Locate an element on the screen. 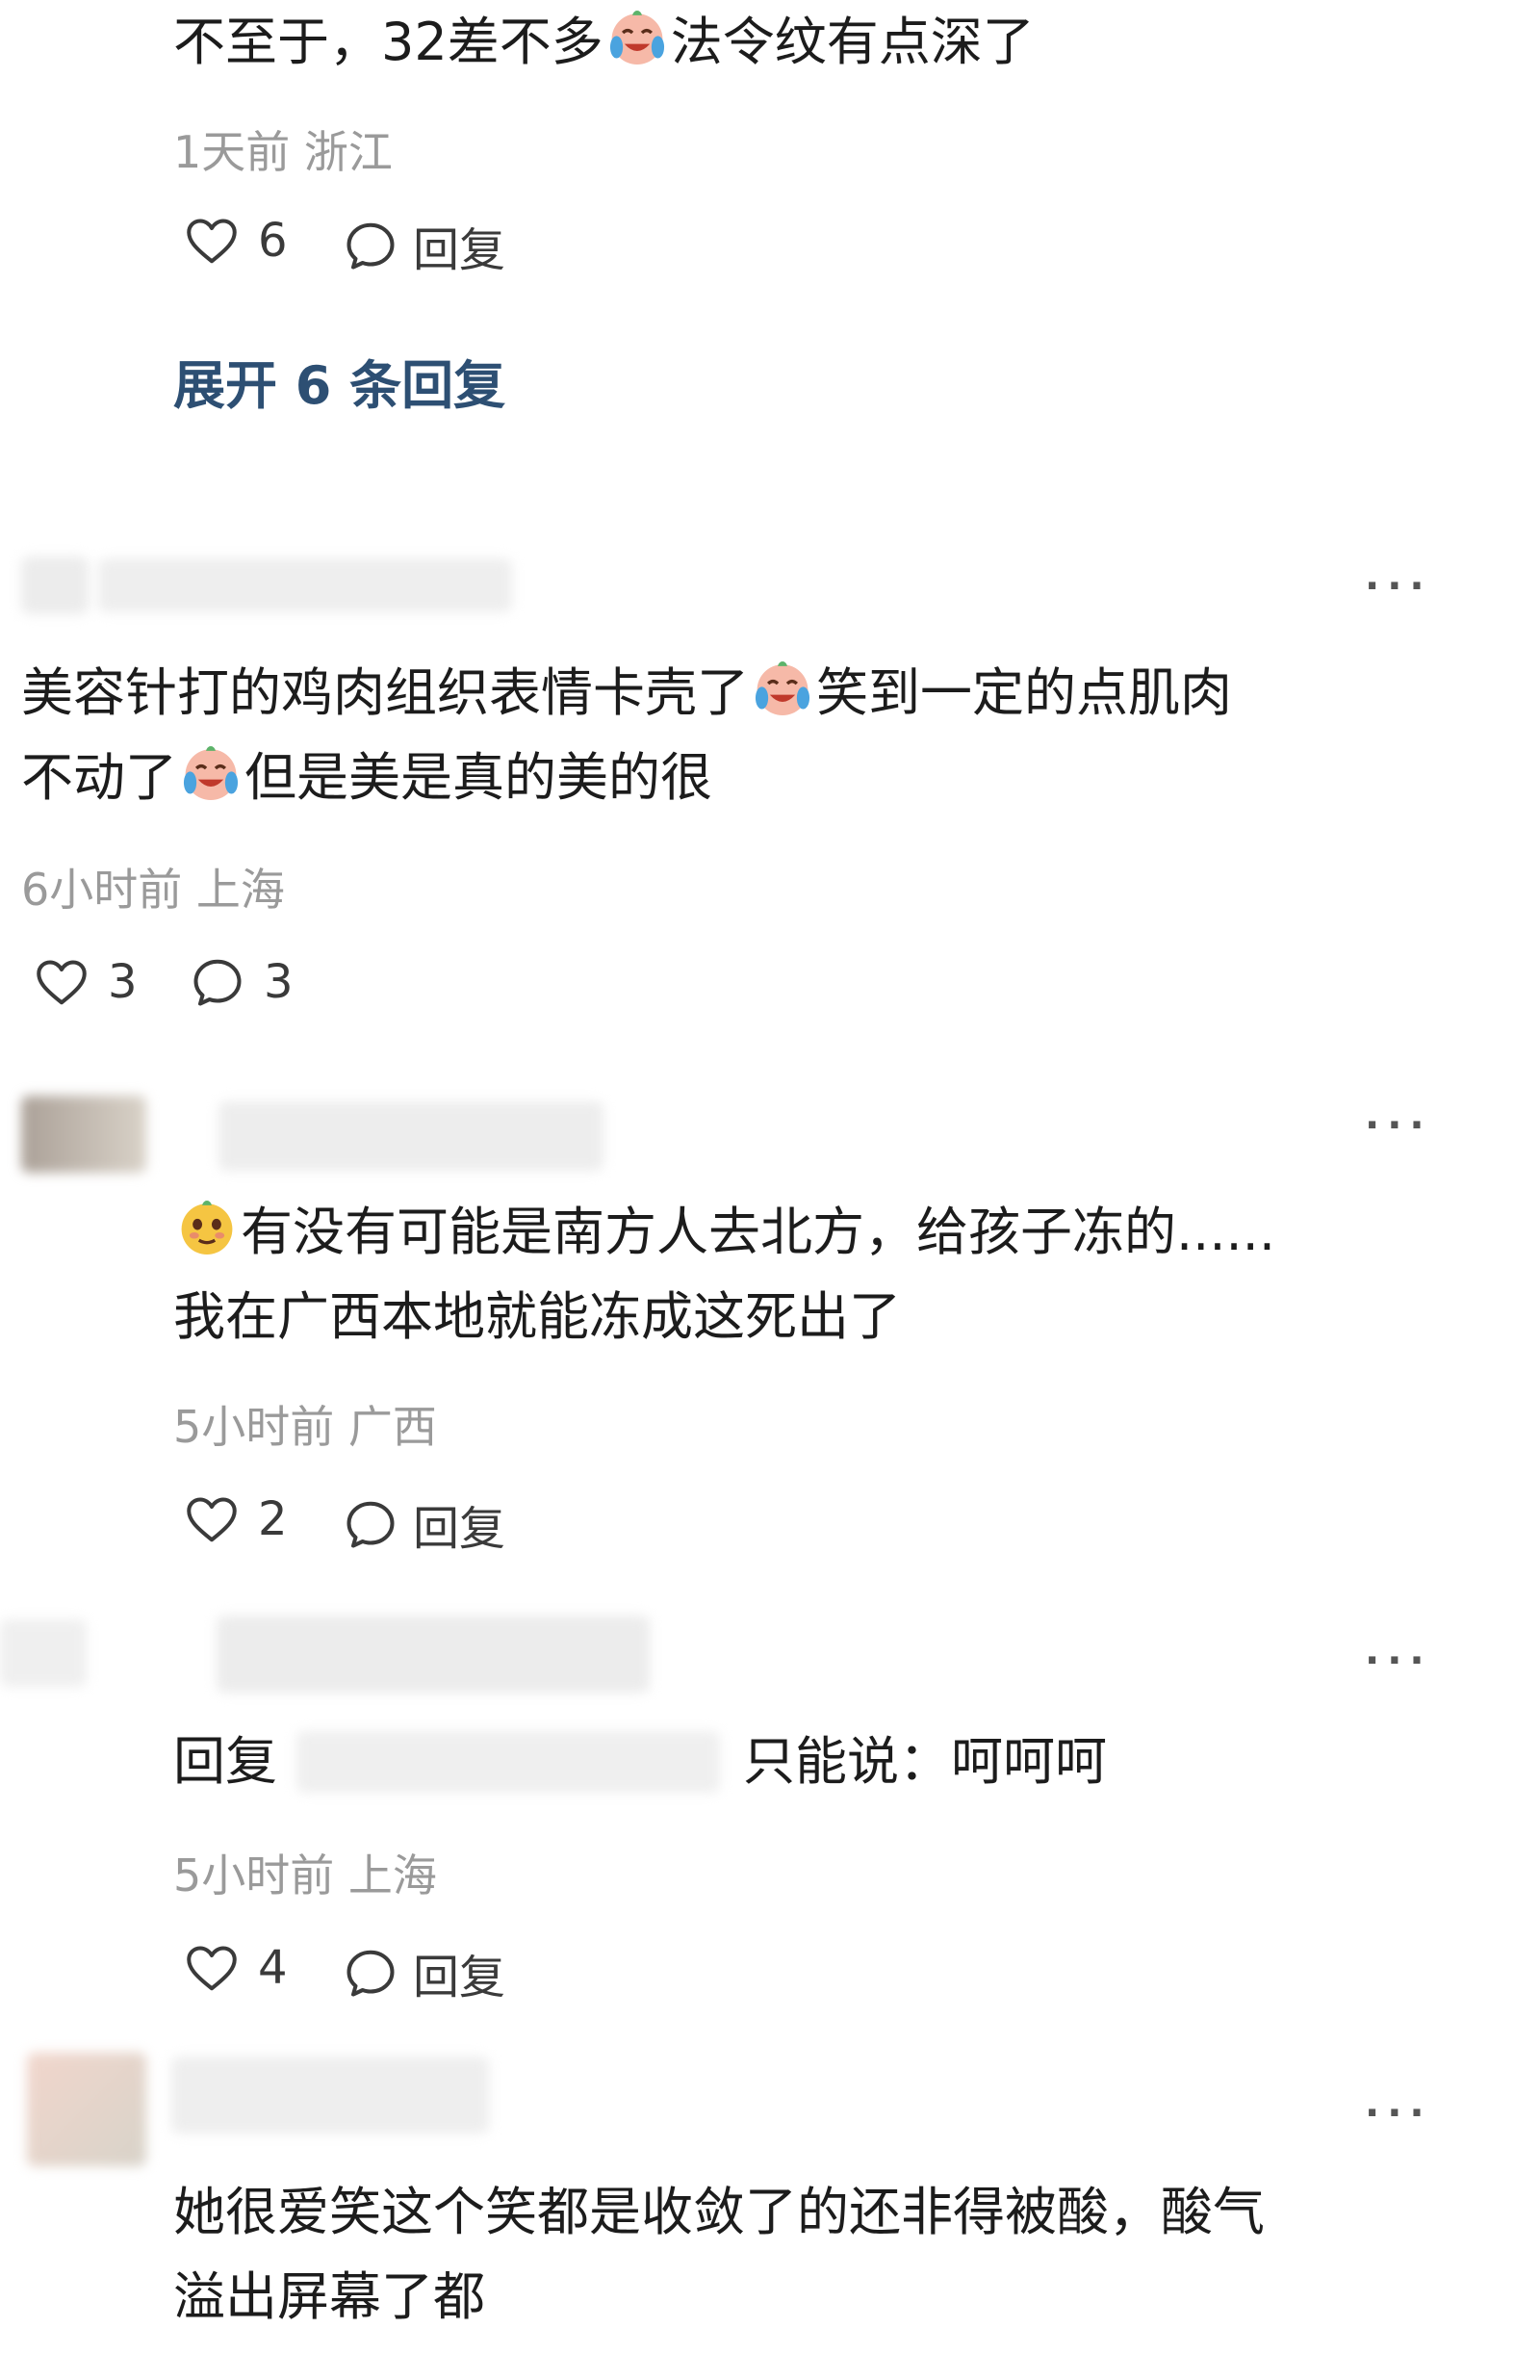 The width and height of the screenshot is (1540, 2380). like-count: 6 is located at coordinates (273, 241).